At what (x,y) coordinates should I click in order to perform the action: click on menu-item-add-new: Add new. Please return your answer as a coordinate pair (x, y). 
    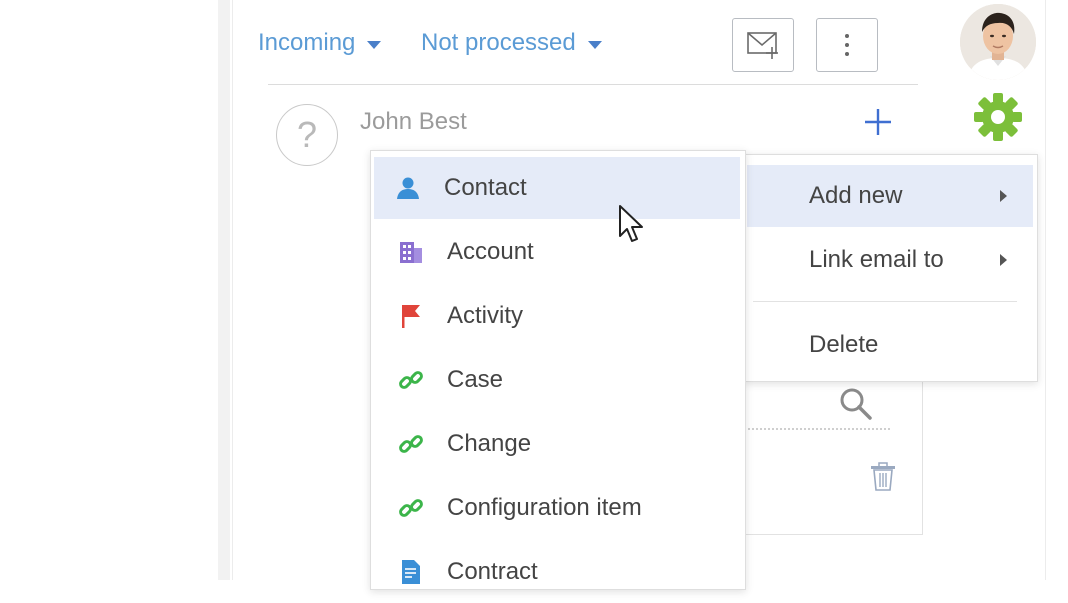
    Looking at the image, I should click on (890, 196).